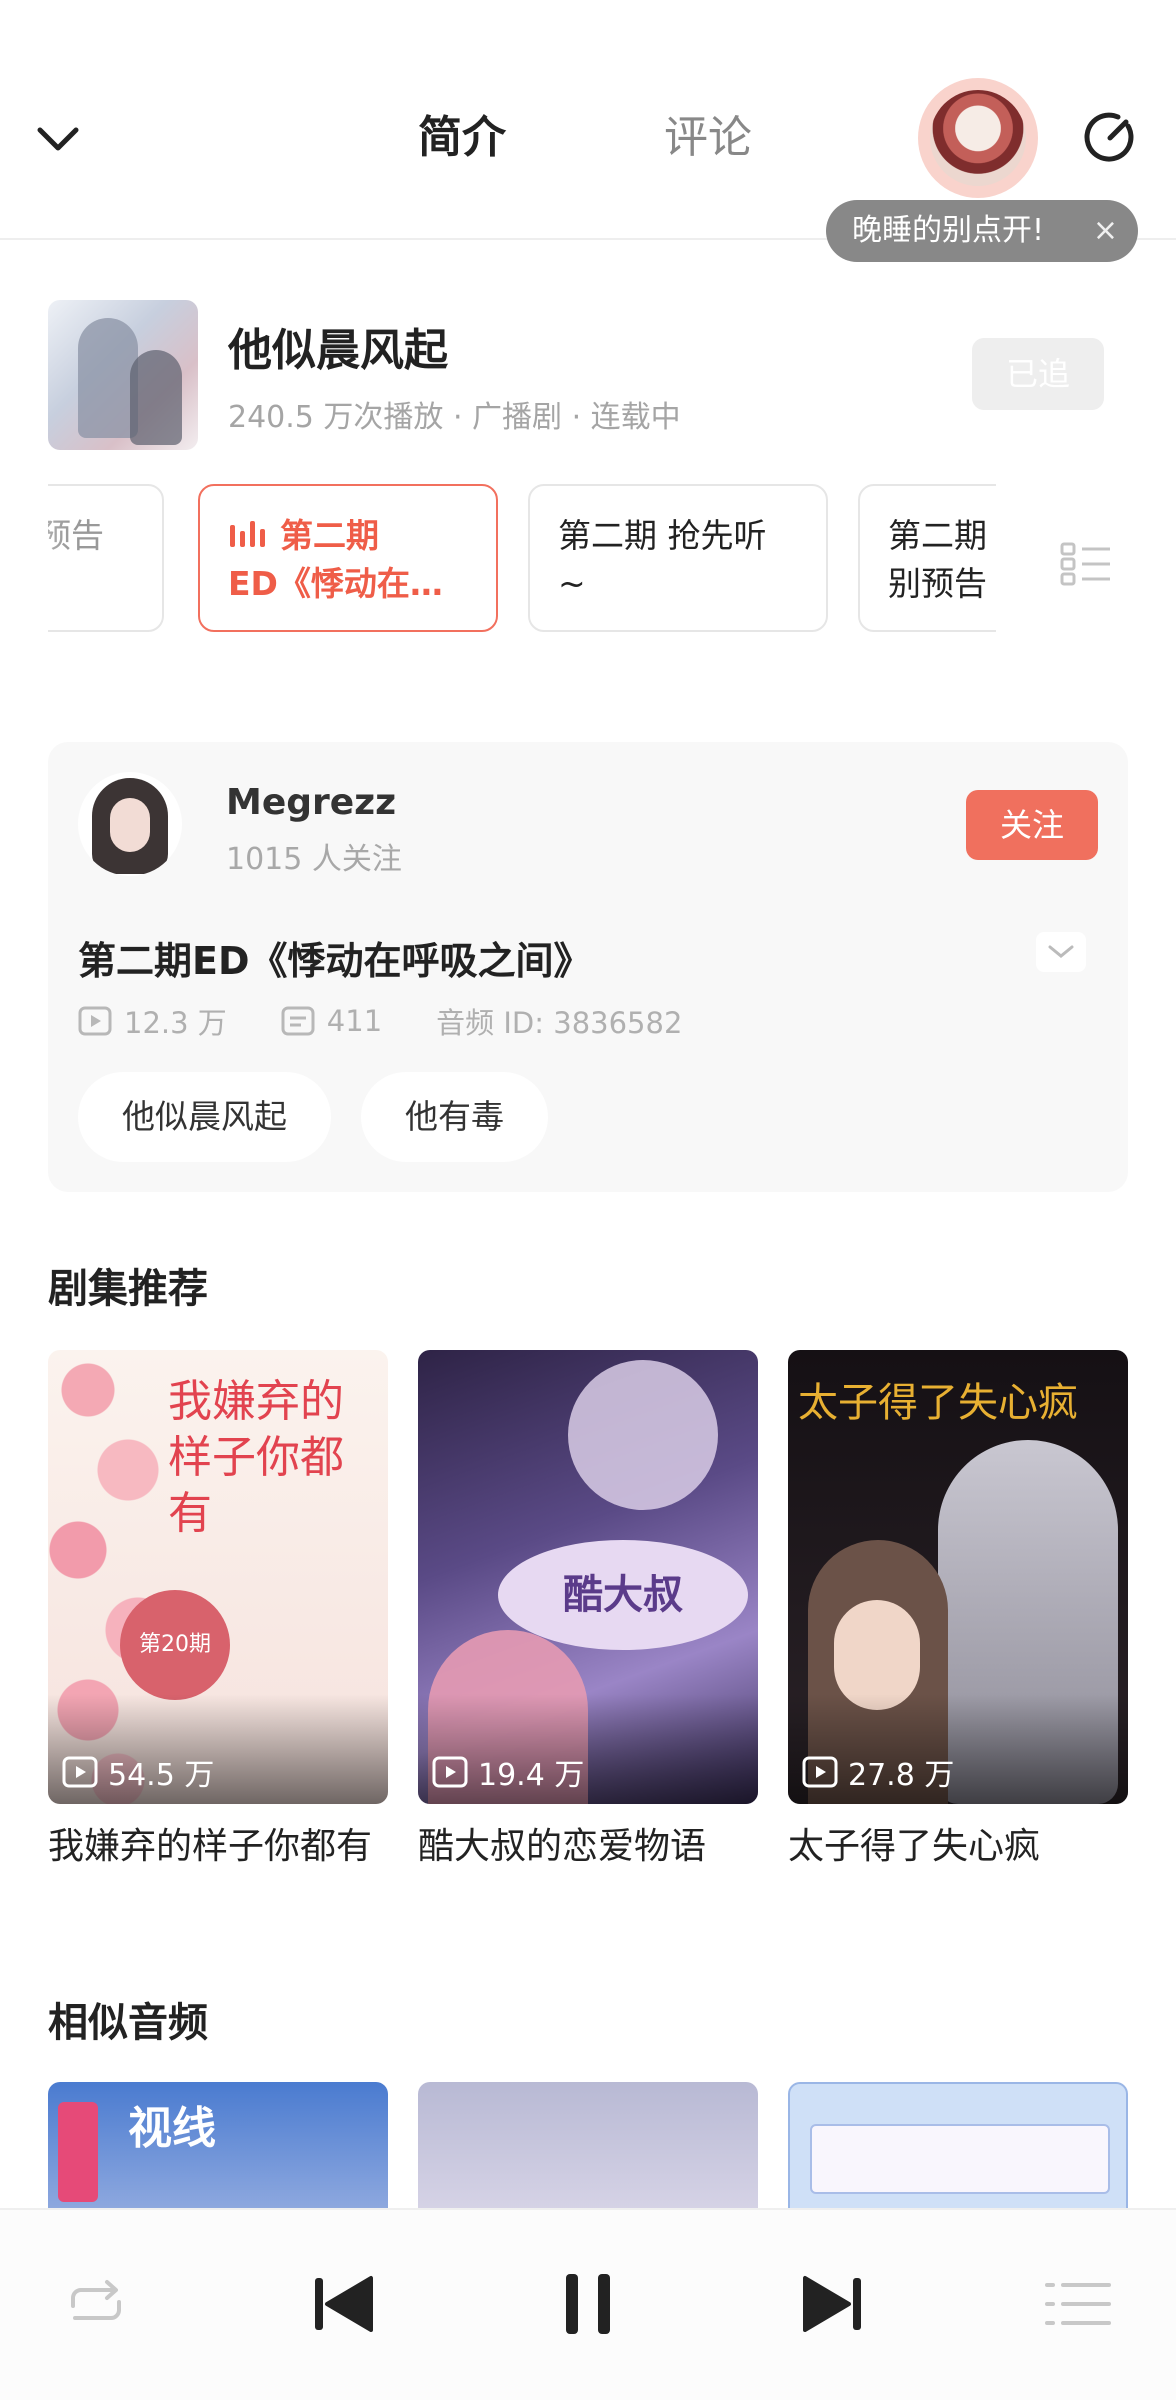 Image resolution: width=1176 pixels, height=2400 pixels. Describe the element at coordinates (623, 1595) in the screenshot. I see `cover-title-art: 酷大叔` at that location.